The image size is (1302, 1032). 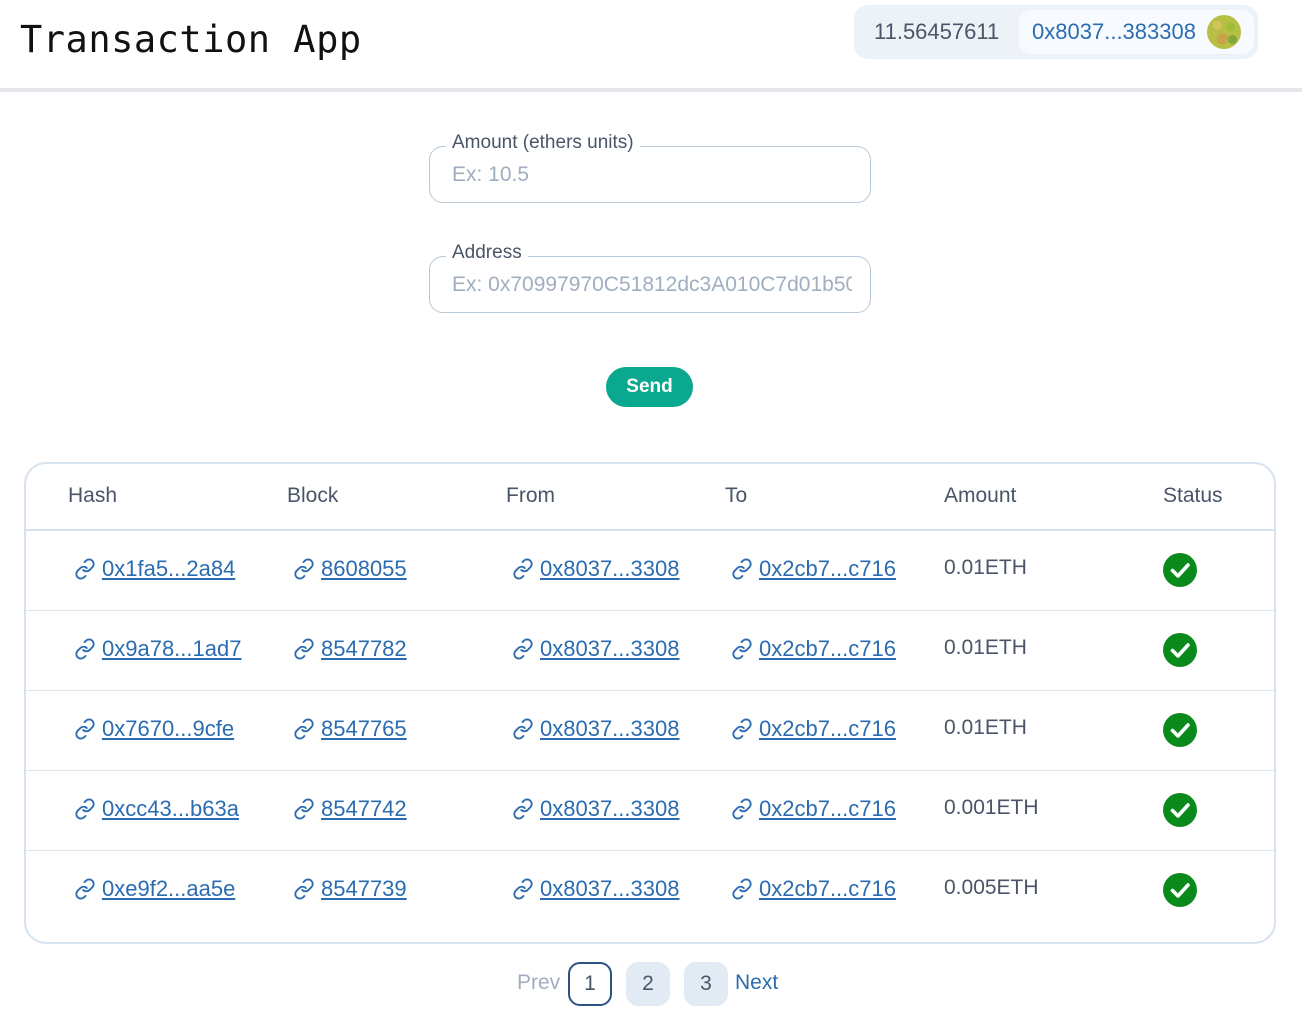 What do you see at coordinates (364, 809) in the screenshot?
I see `block-link: 8547742` at bounding box center [364, 809].